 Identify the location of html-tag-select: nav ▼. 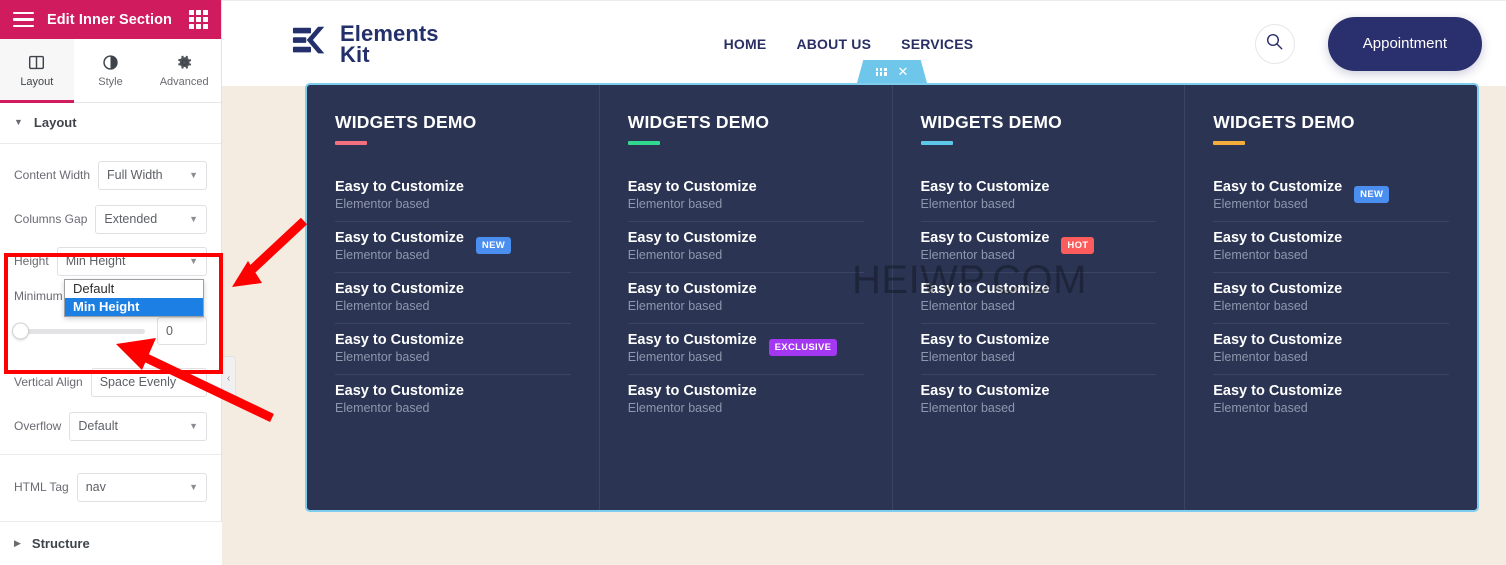
(141, 487).